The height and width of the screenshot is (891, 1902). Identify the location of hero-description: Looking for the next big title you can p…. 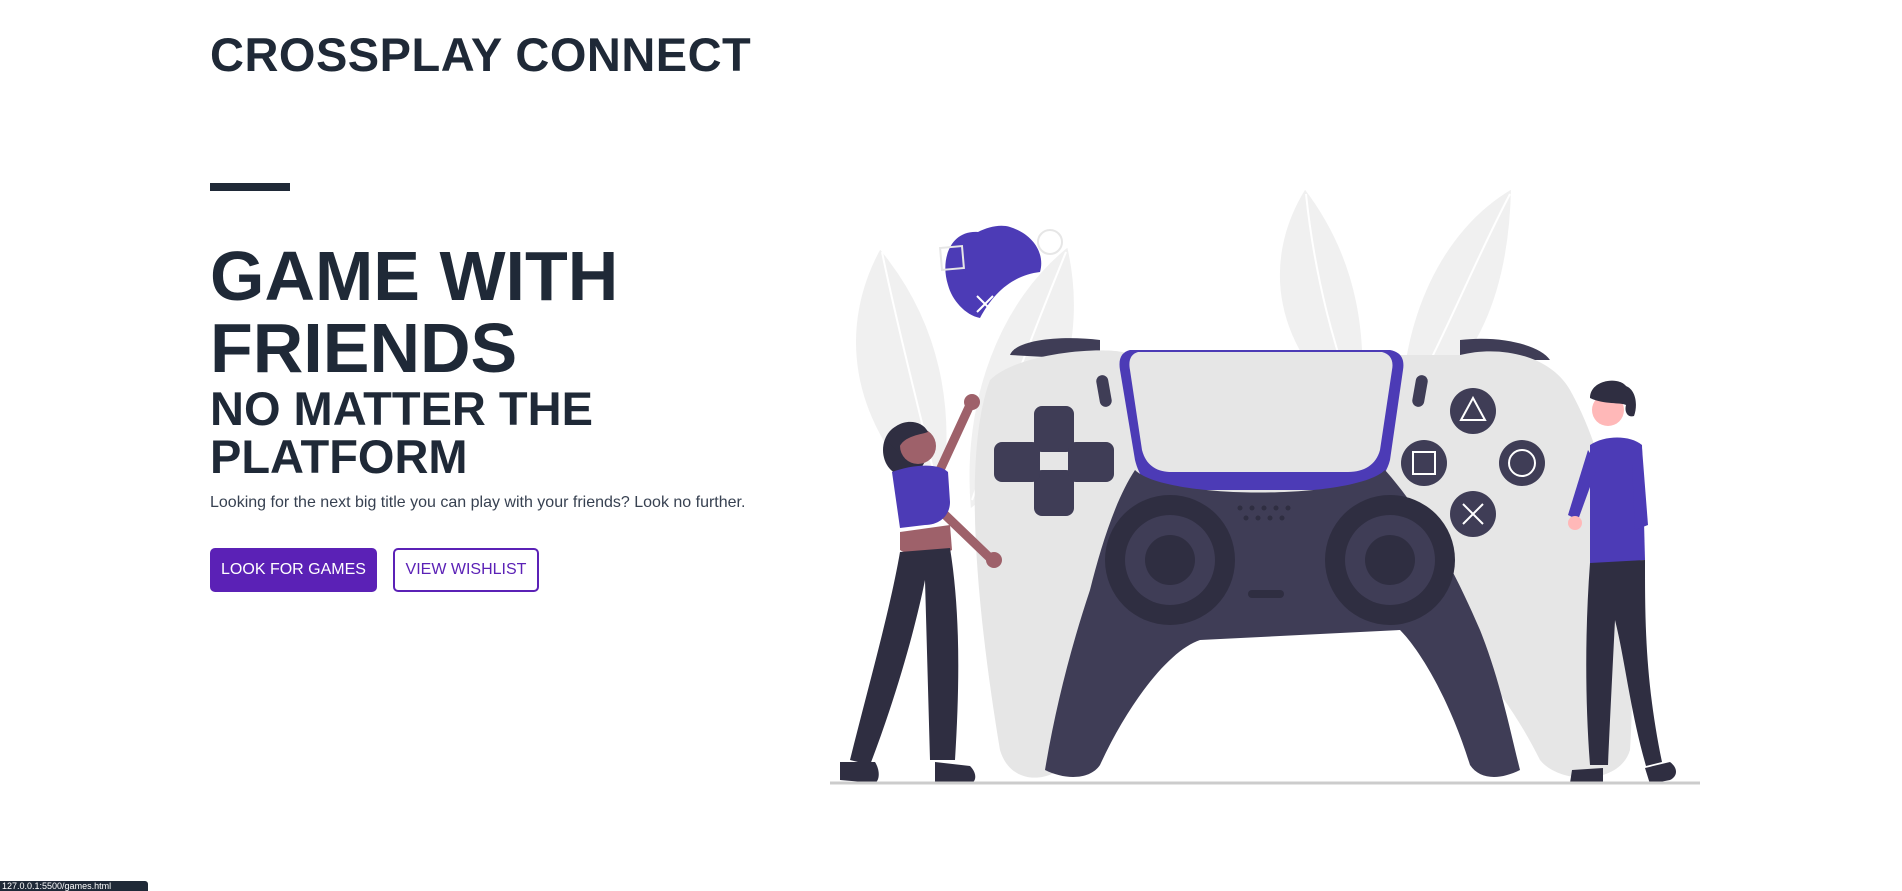
(478, 502).